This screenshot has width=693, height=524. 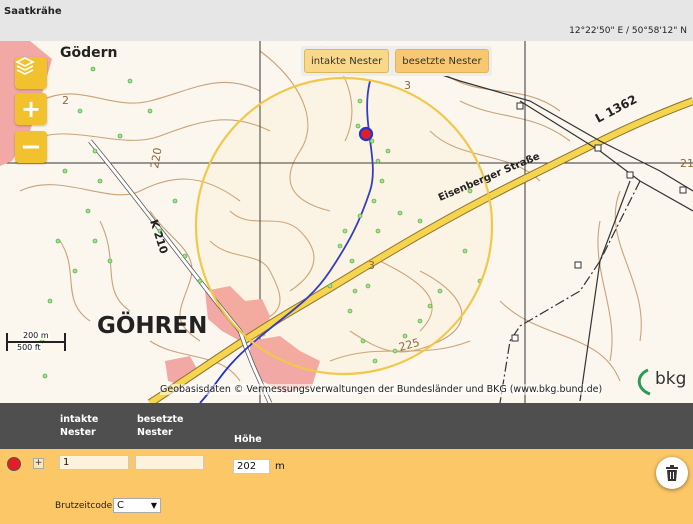 I want to click on layers-button, so click(x=31, y=73).